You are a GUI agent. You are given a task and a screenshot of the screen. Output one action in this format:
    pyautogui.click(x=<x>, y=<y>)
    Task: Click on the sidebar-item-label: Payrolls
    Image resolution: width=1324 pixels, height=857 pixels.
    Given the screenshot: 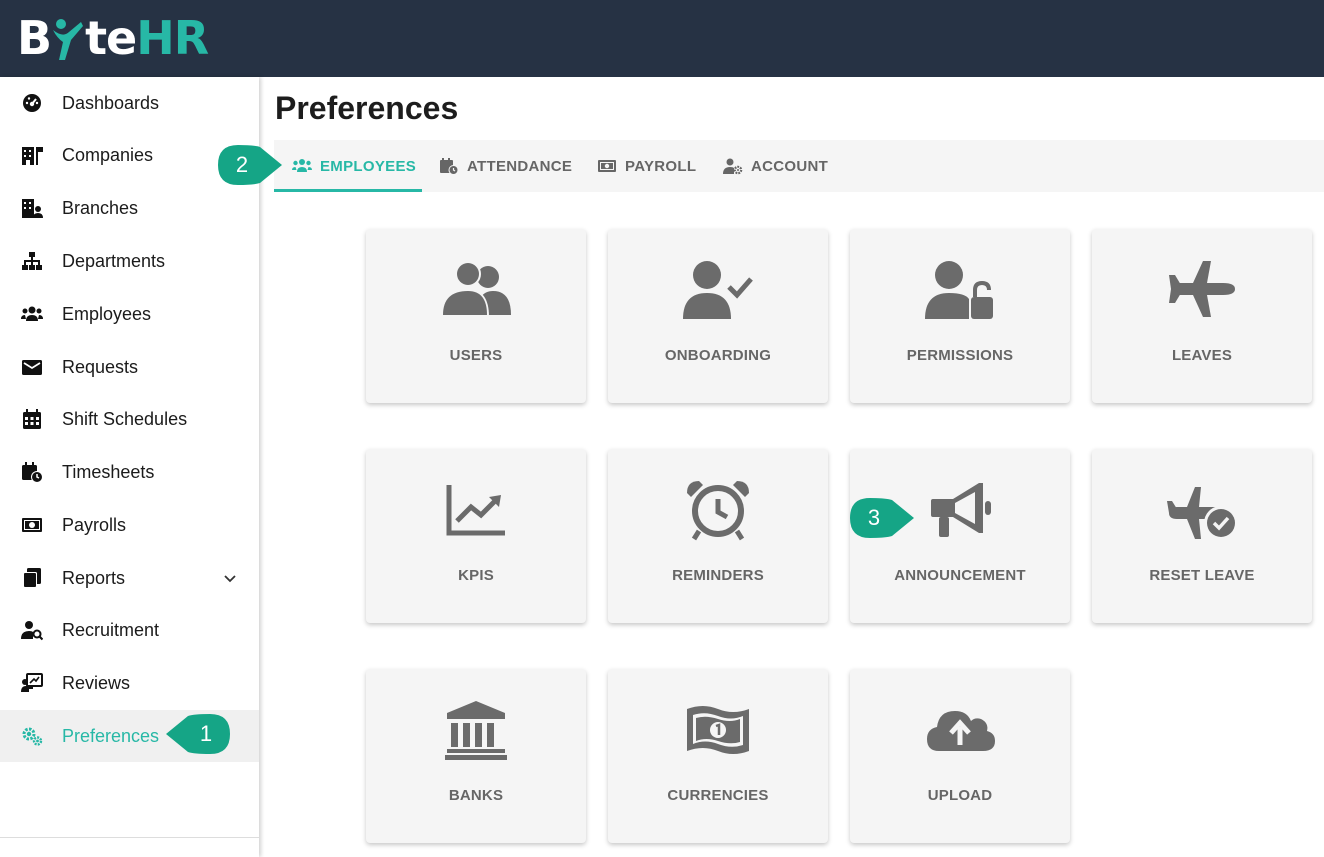 What is the action you would take?
    pyautogui.click(x=94, y=524)
    